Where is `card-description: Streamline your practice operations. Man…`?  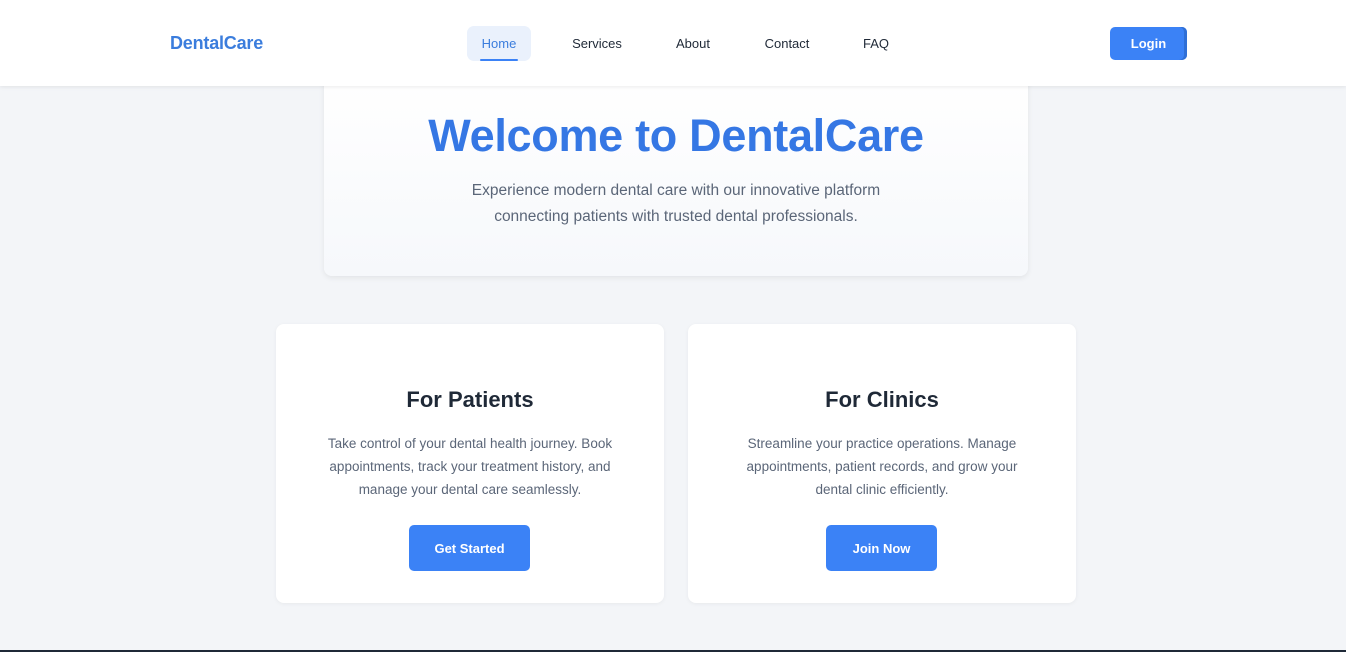
card-description: Streamline your practice operations. Man… is located at coordinates (882, 466).